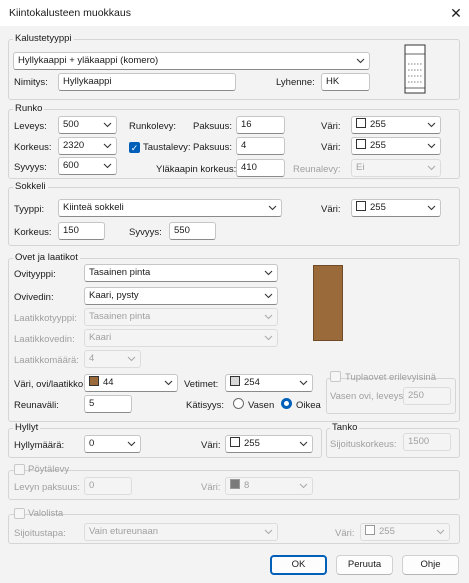  Describe the element at coordinates (456, 13) in the screenshot. I see `close-icon: ✕` at that location.